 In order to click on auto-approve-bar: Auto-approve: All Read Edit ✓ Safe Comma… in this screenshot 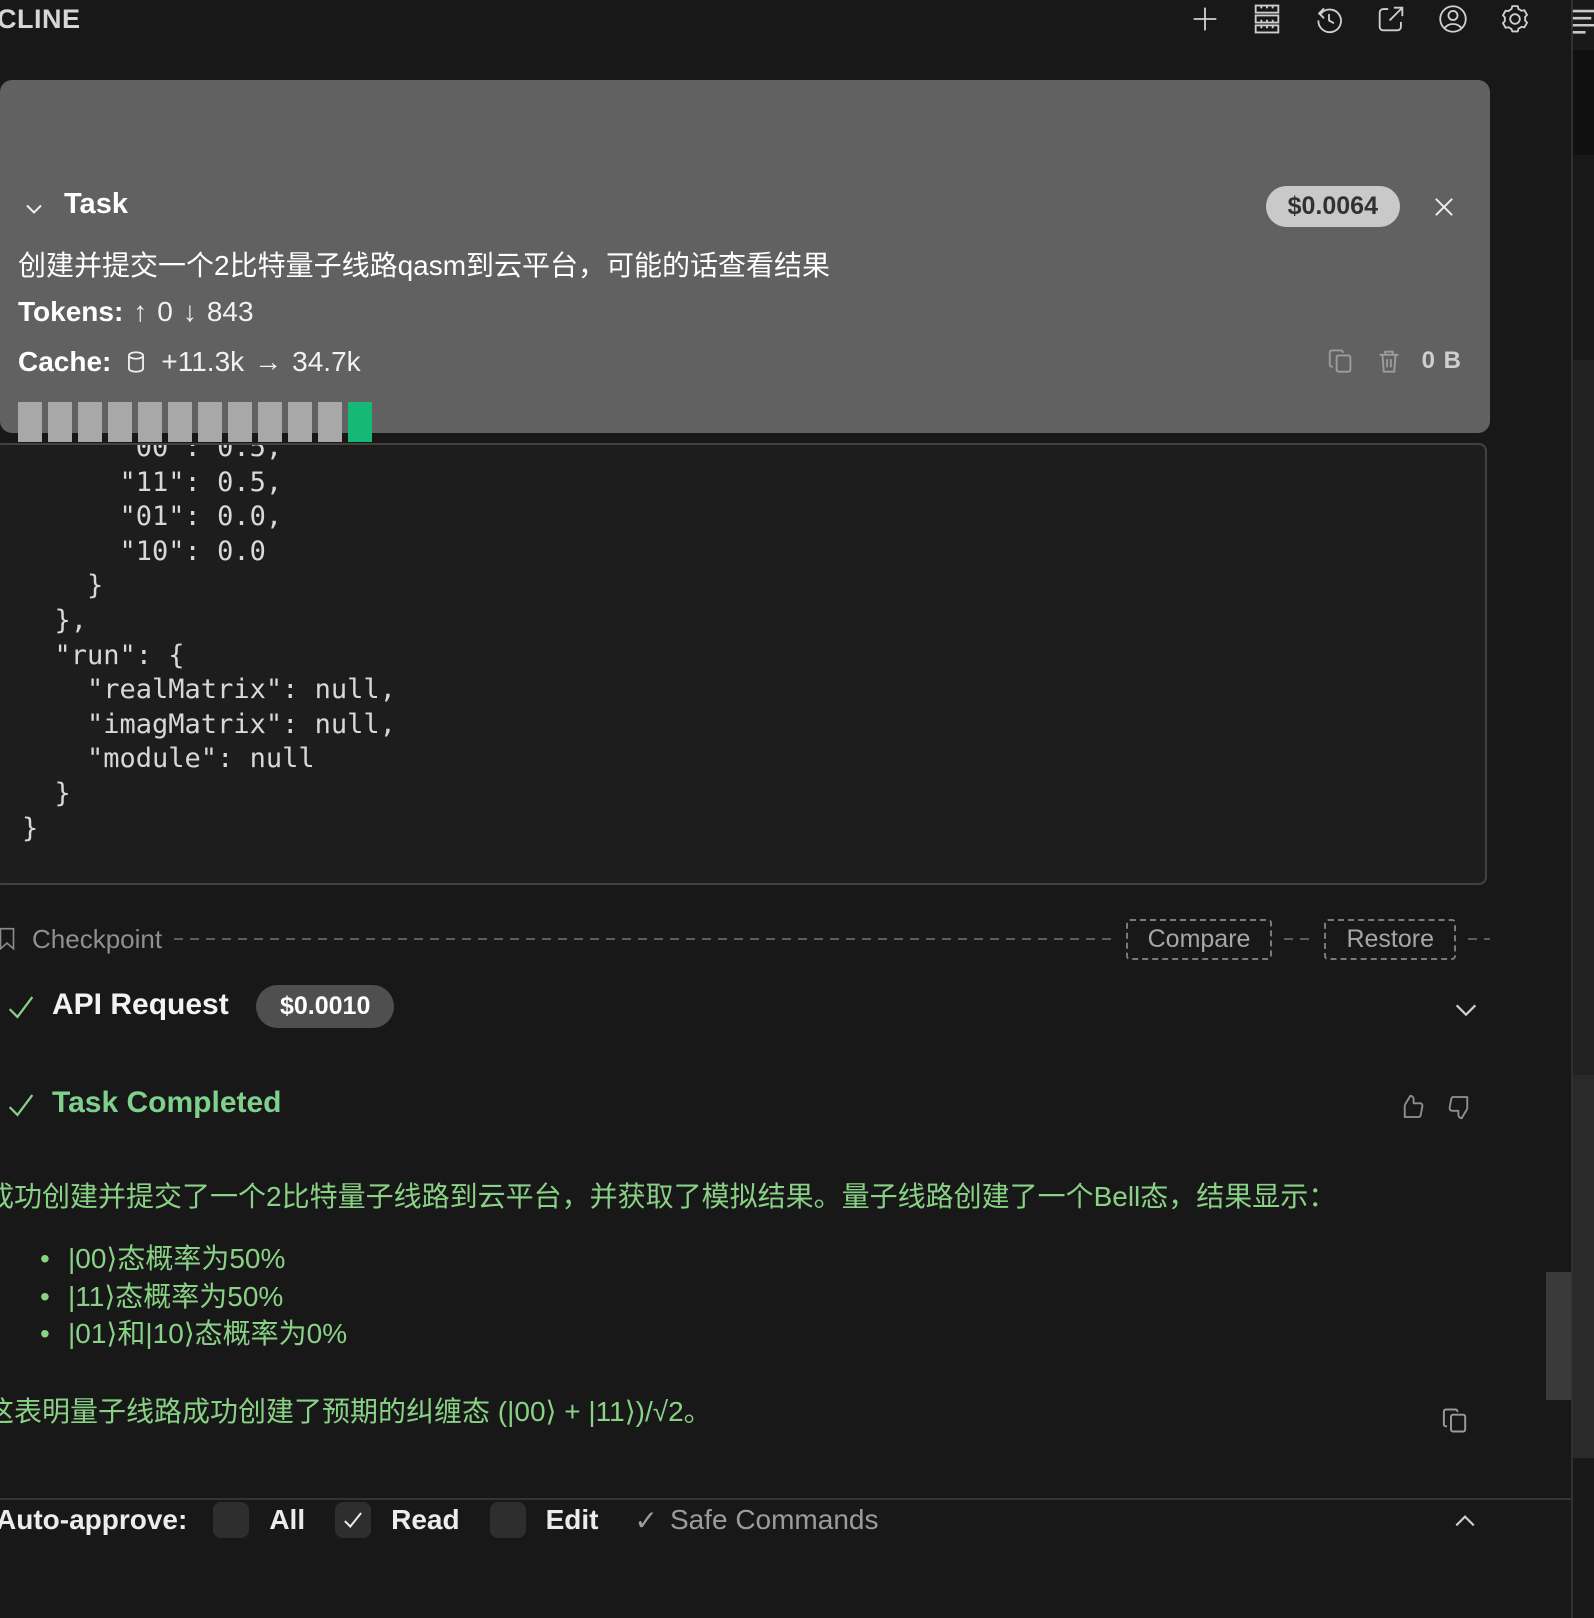, I will do `click(797, 1558)`.